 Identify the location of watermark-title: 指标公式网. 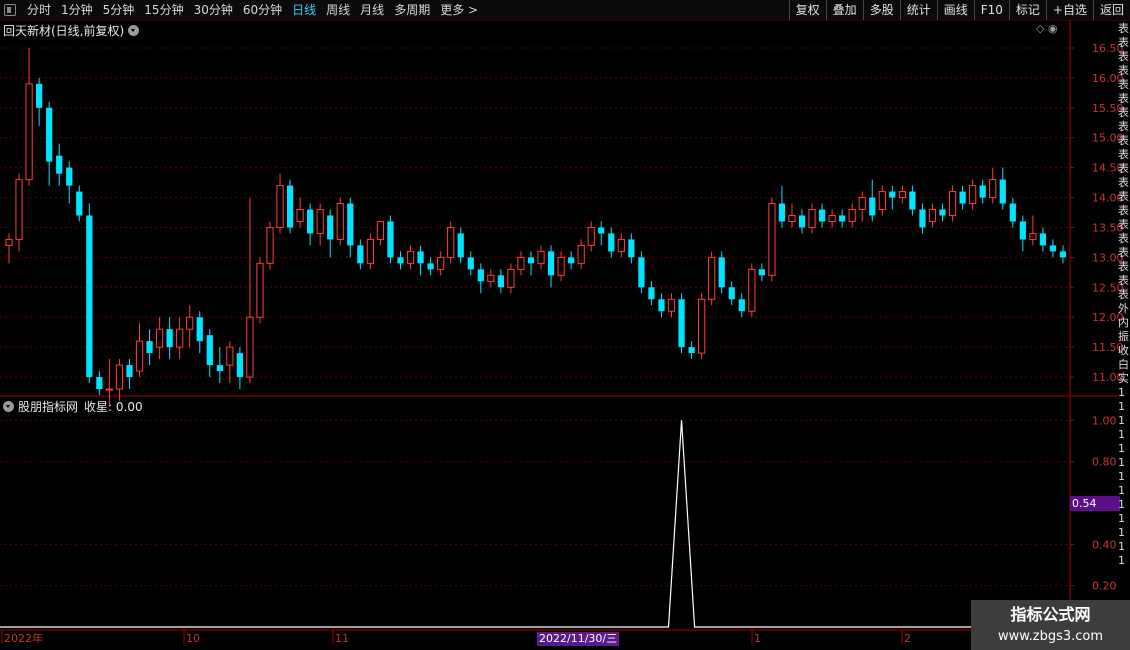
(1050, 614).